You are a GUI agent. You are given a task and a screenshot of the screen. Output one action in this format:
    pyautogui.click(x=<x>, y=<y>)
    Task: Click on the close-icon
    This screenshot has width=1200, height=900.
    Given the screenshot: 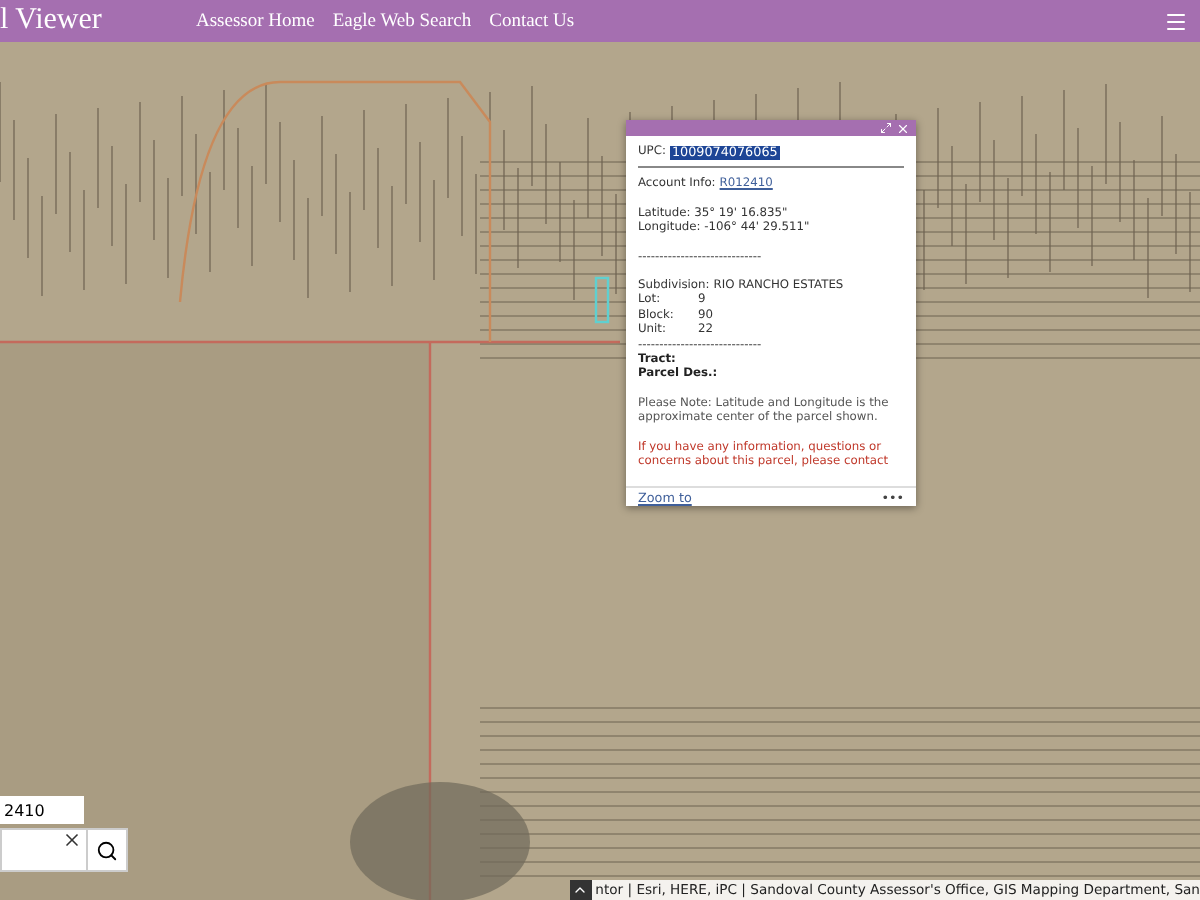 What is the action you would take?
    pyautogui.click(x=903, y=128)
    